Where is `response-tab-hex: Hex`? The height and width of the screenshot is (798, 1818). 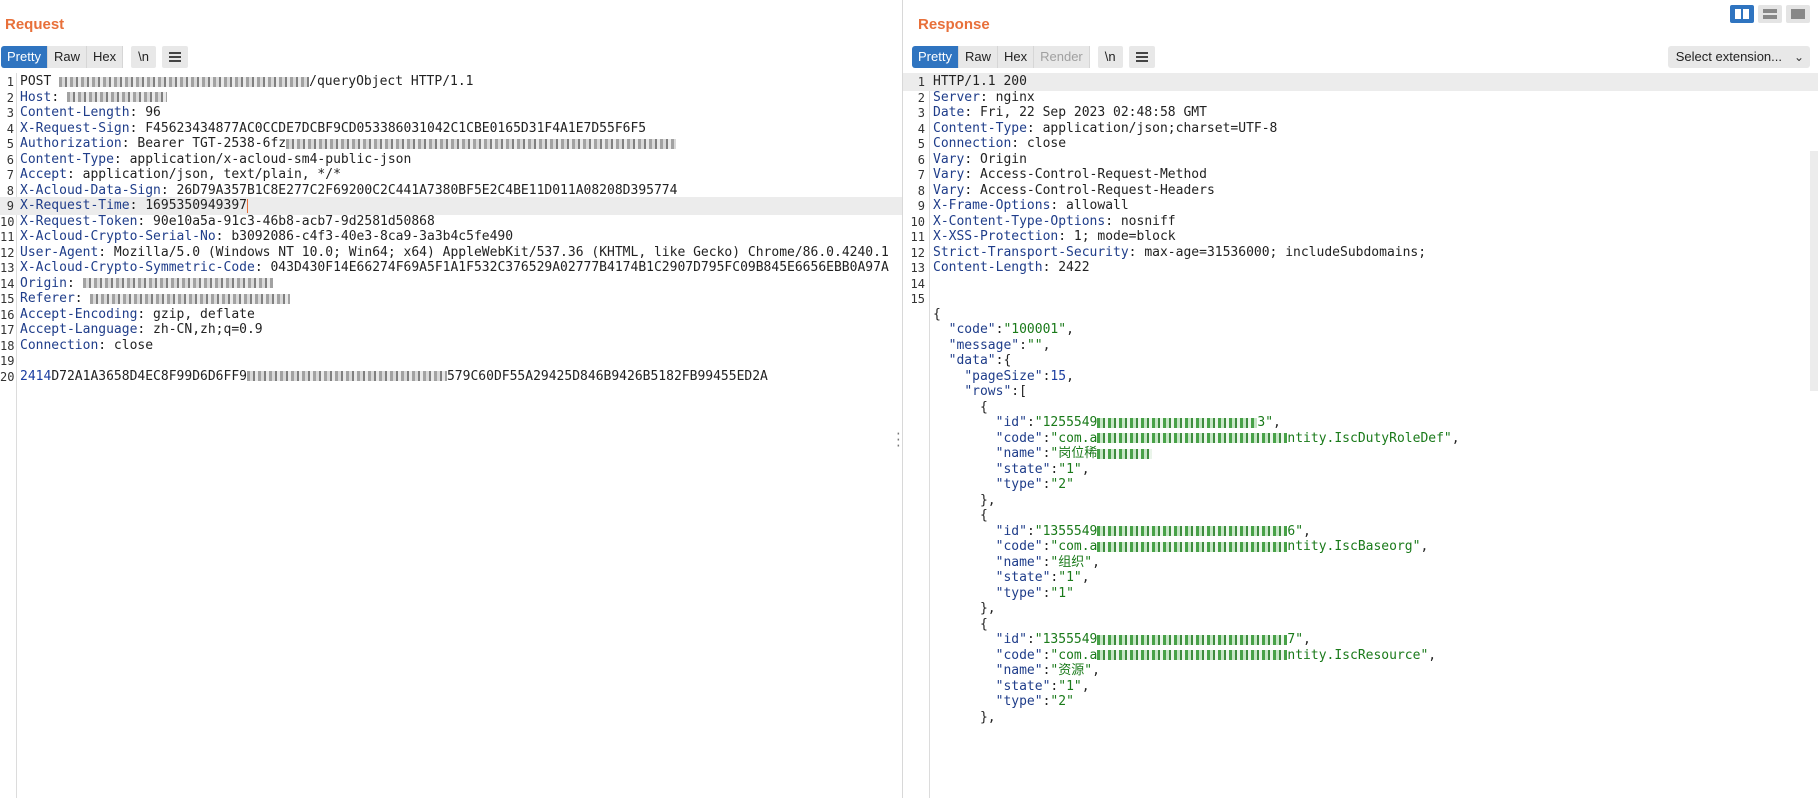 response-tab-hex: Hex is located at coordinates (1016, 57).